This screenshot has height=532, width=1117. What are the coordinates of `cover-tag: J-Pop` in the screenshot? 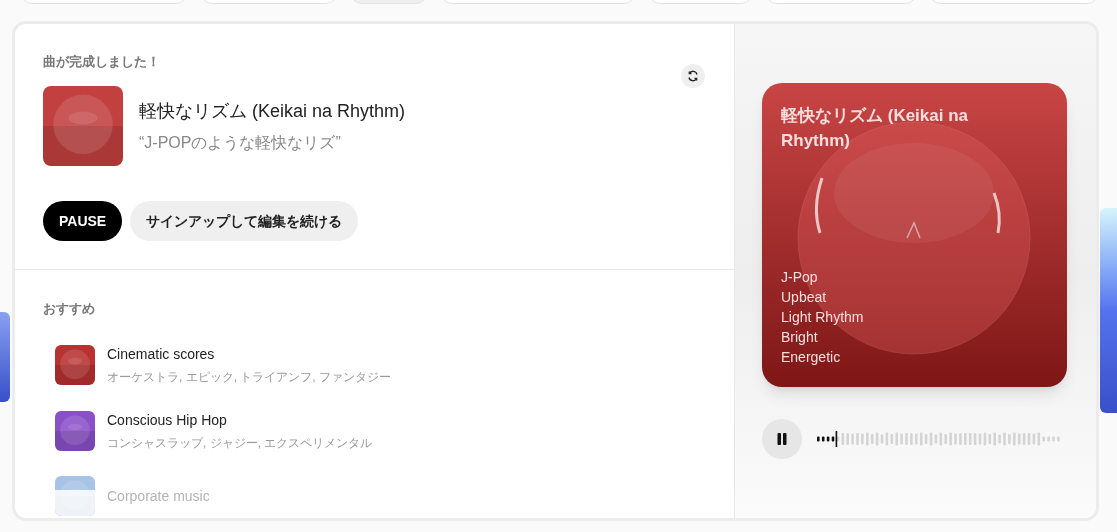 It's located at (894, 277).